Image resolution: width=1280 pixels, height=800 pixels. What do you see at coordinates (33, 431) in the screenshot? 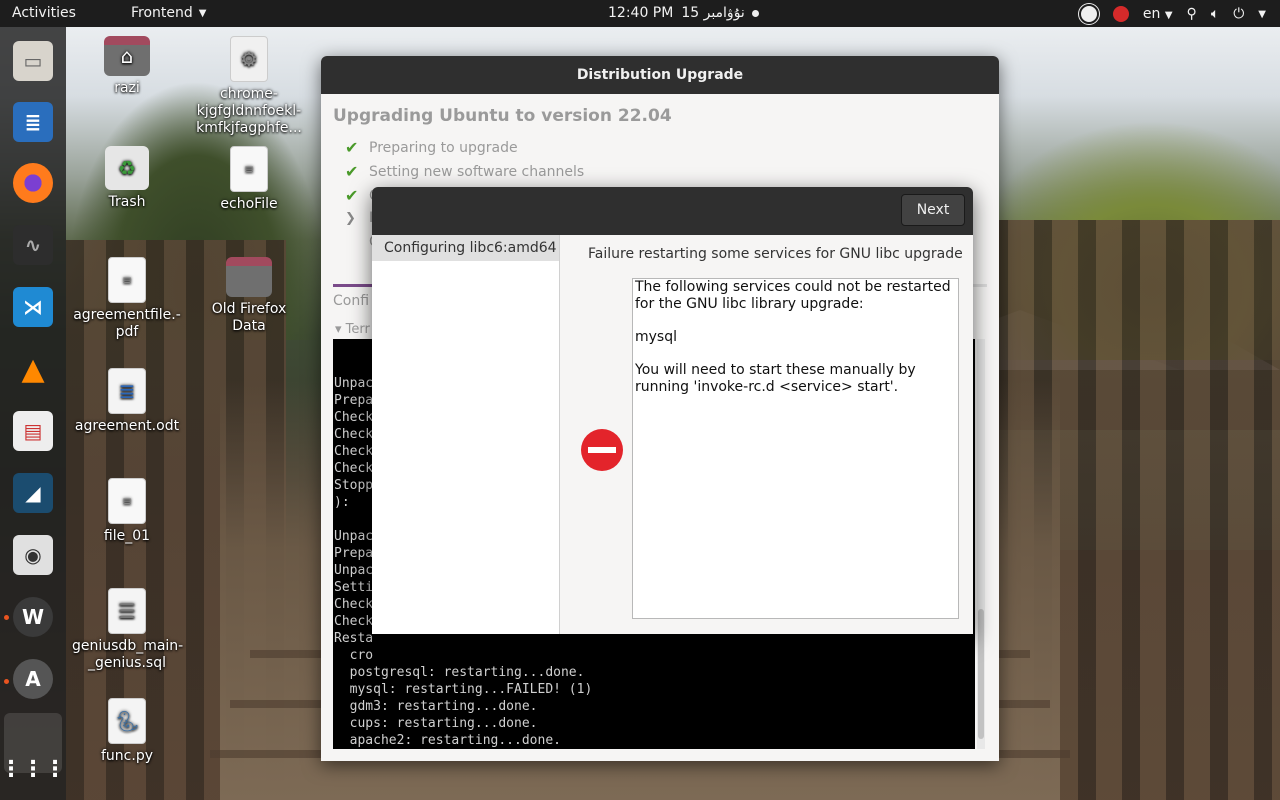
I see `document-viewer-icon: ▤` at bounding box center [33, 431].